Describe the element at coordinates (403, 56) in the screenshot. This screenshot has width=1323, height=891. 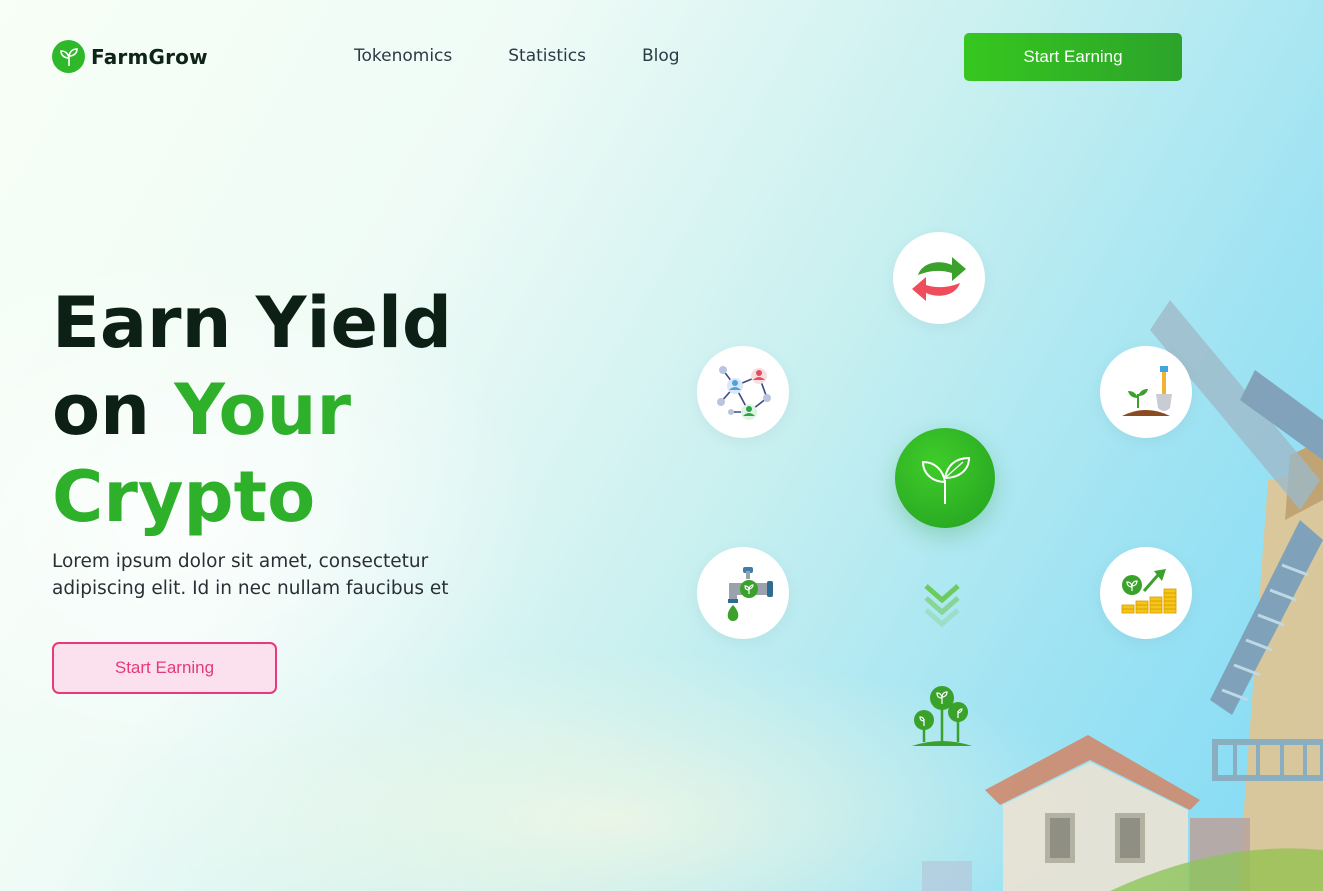
I see `nav-link-tokenomics: Tokenomics` at that location.